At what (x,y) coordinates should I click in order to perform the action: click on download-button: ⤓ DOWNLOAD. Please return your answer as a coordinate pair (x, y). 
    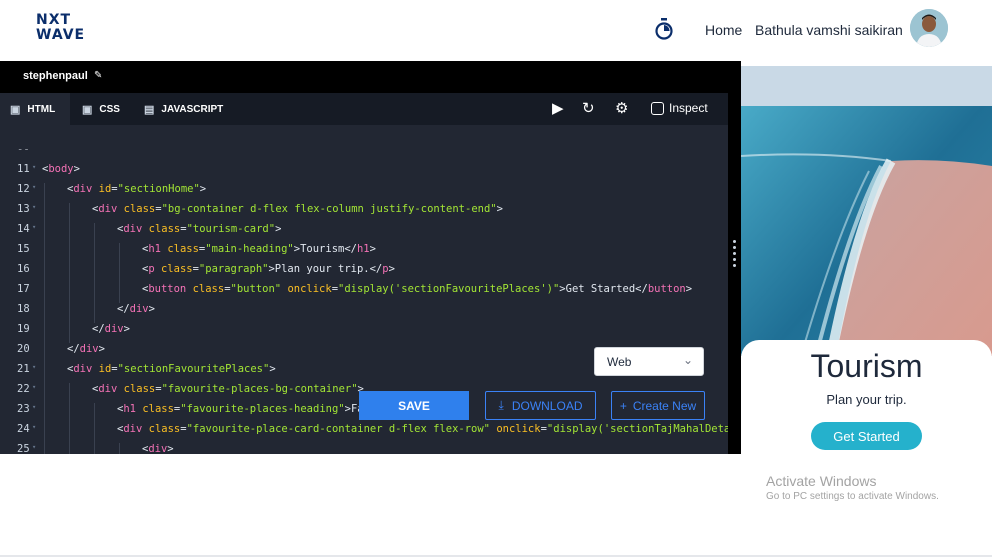
    Looking at the image, I should click on (540, 405).